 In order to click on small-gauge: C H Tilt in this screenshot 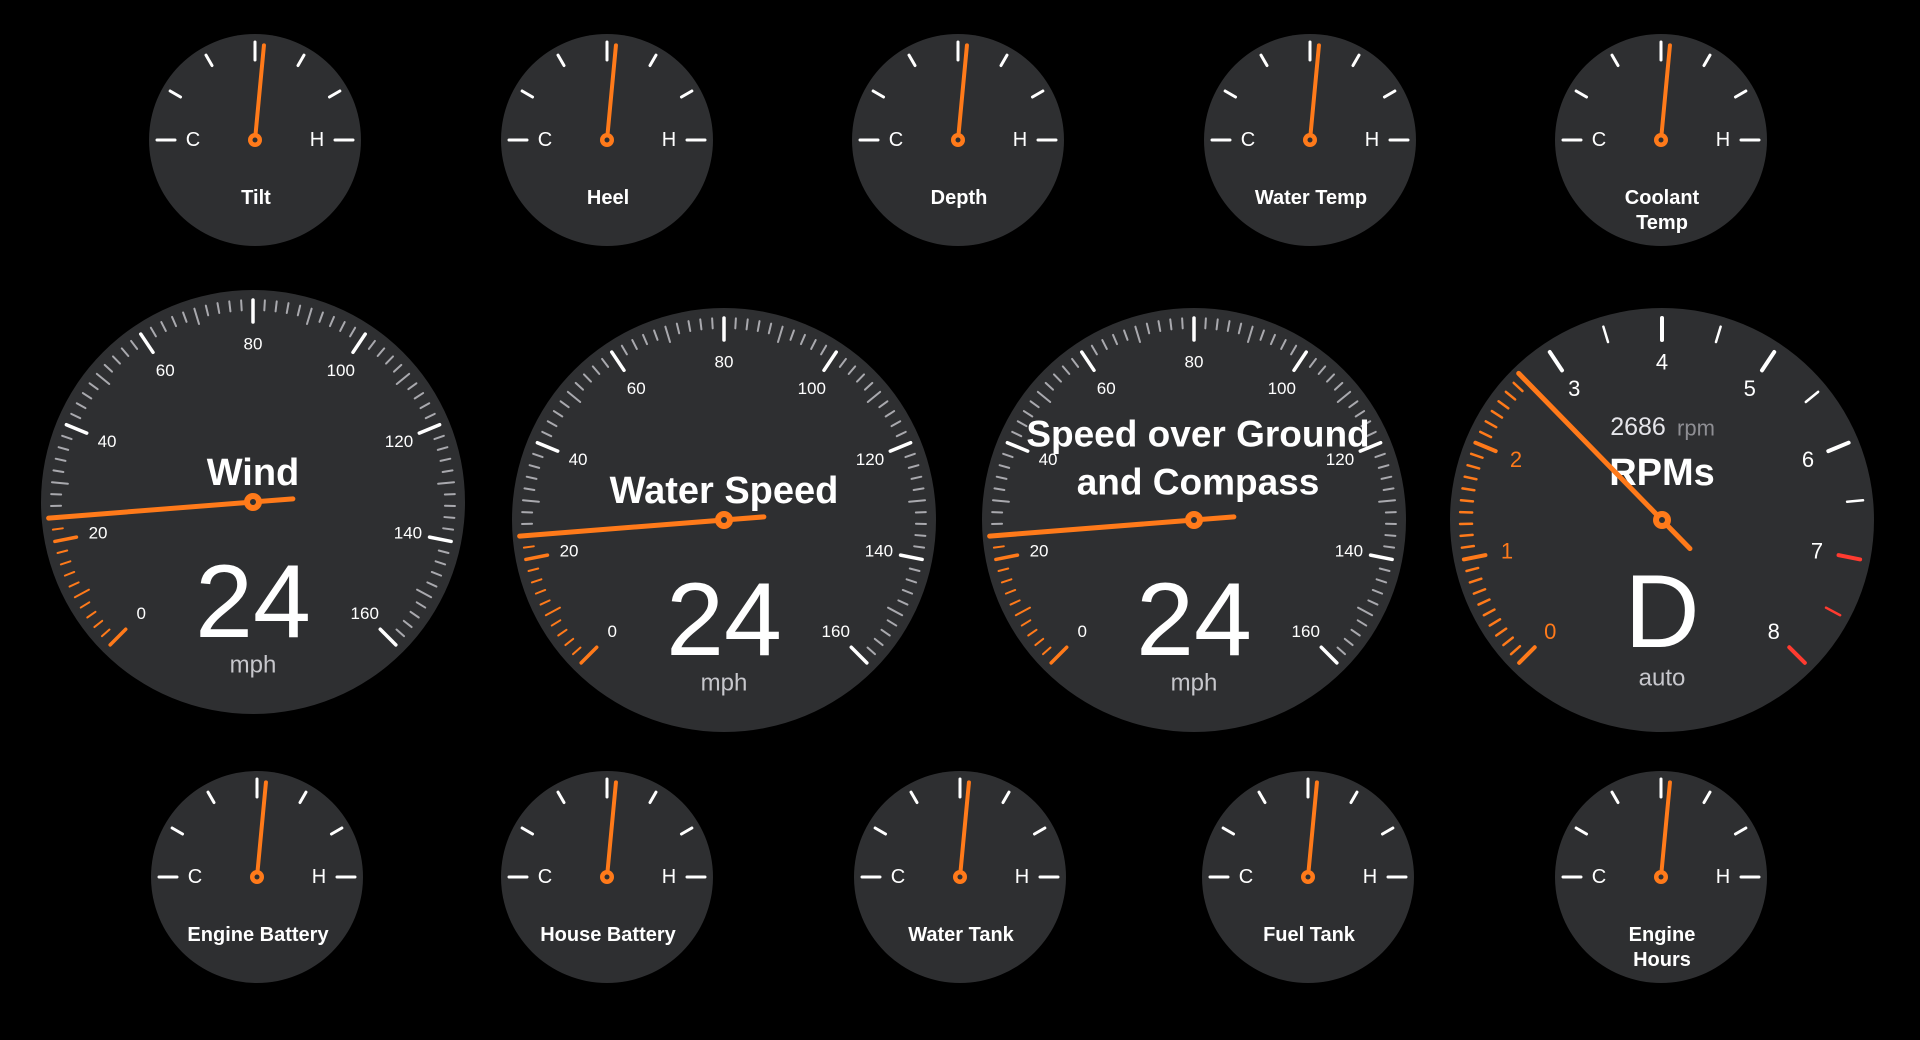, I will do `click(255, 140)`.